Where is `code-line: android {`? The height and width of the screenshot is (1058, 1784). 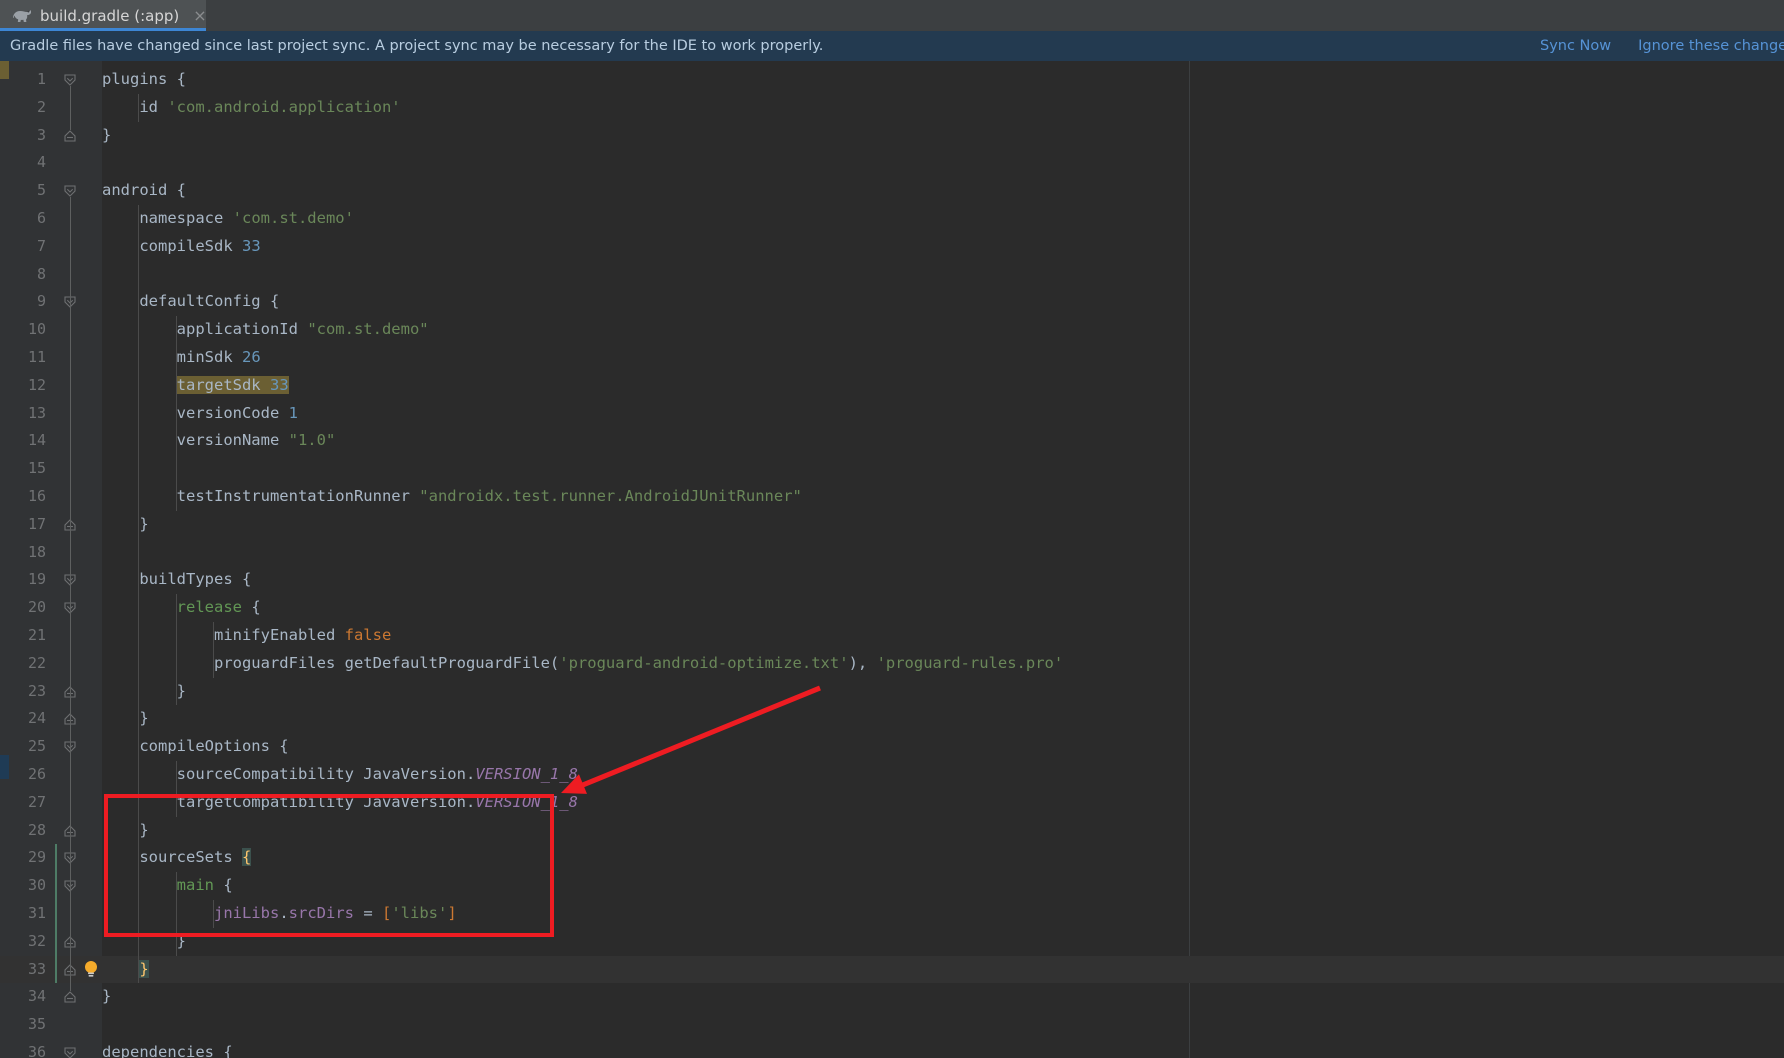
code-line: android { is located at coordinates (144, 191).